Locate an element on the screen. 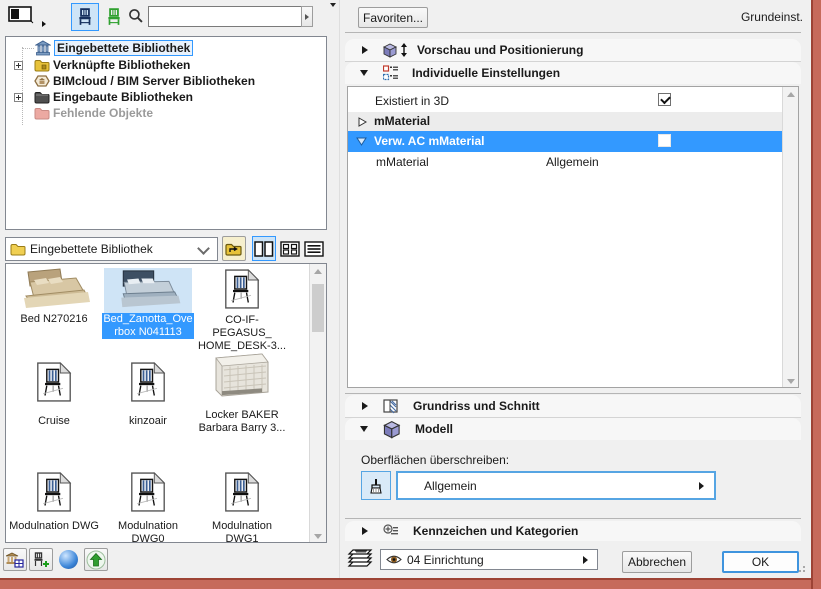 The image size is (821, 589). plan-hatch-icon is located at coordinates (391, 406).